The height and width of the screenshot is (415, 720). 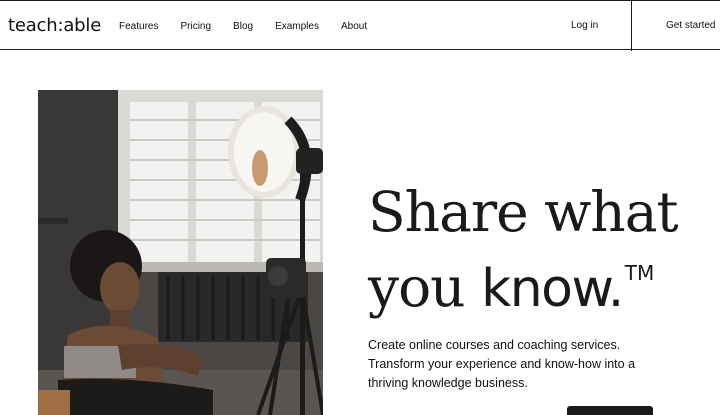 I want to click on headline-line-2: you know. TM, so click(x=538, y=287).